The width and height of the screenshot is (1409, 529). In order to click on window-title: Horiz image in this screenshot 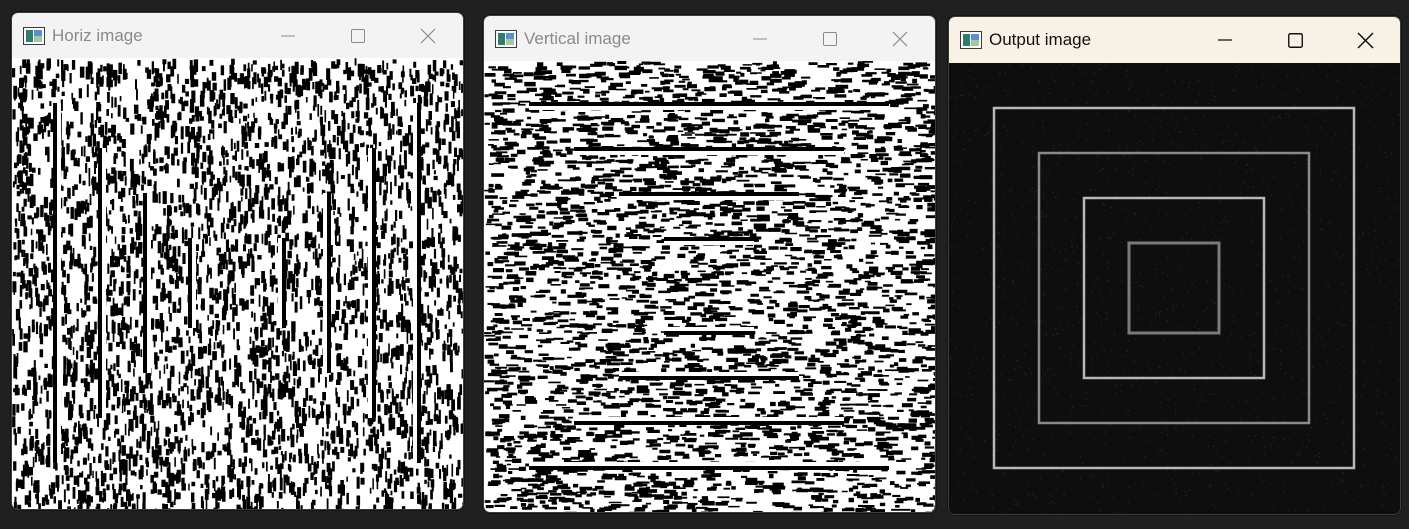, I will do `click(97, 35)`.